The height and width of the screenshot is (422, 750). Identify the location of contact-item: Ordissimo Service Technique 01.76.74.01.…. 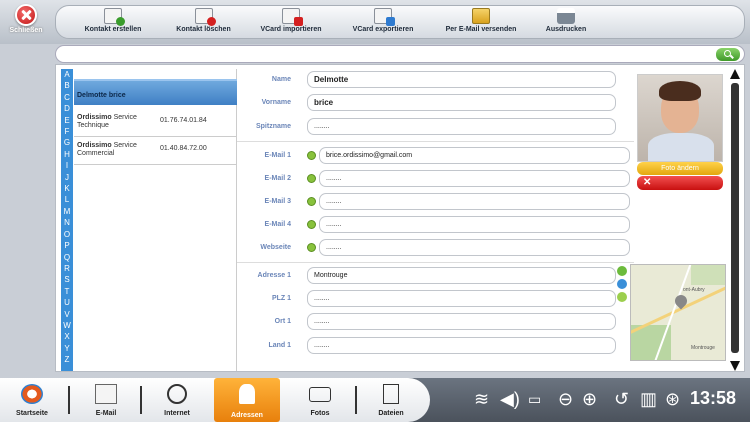
(155, 123).